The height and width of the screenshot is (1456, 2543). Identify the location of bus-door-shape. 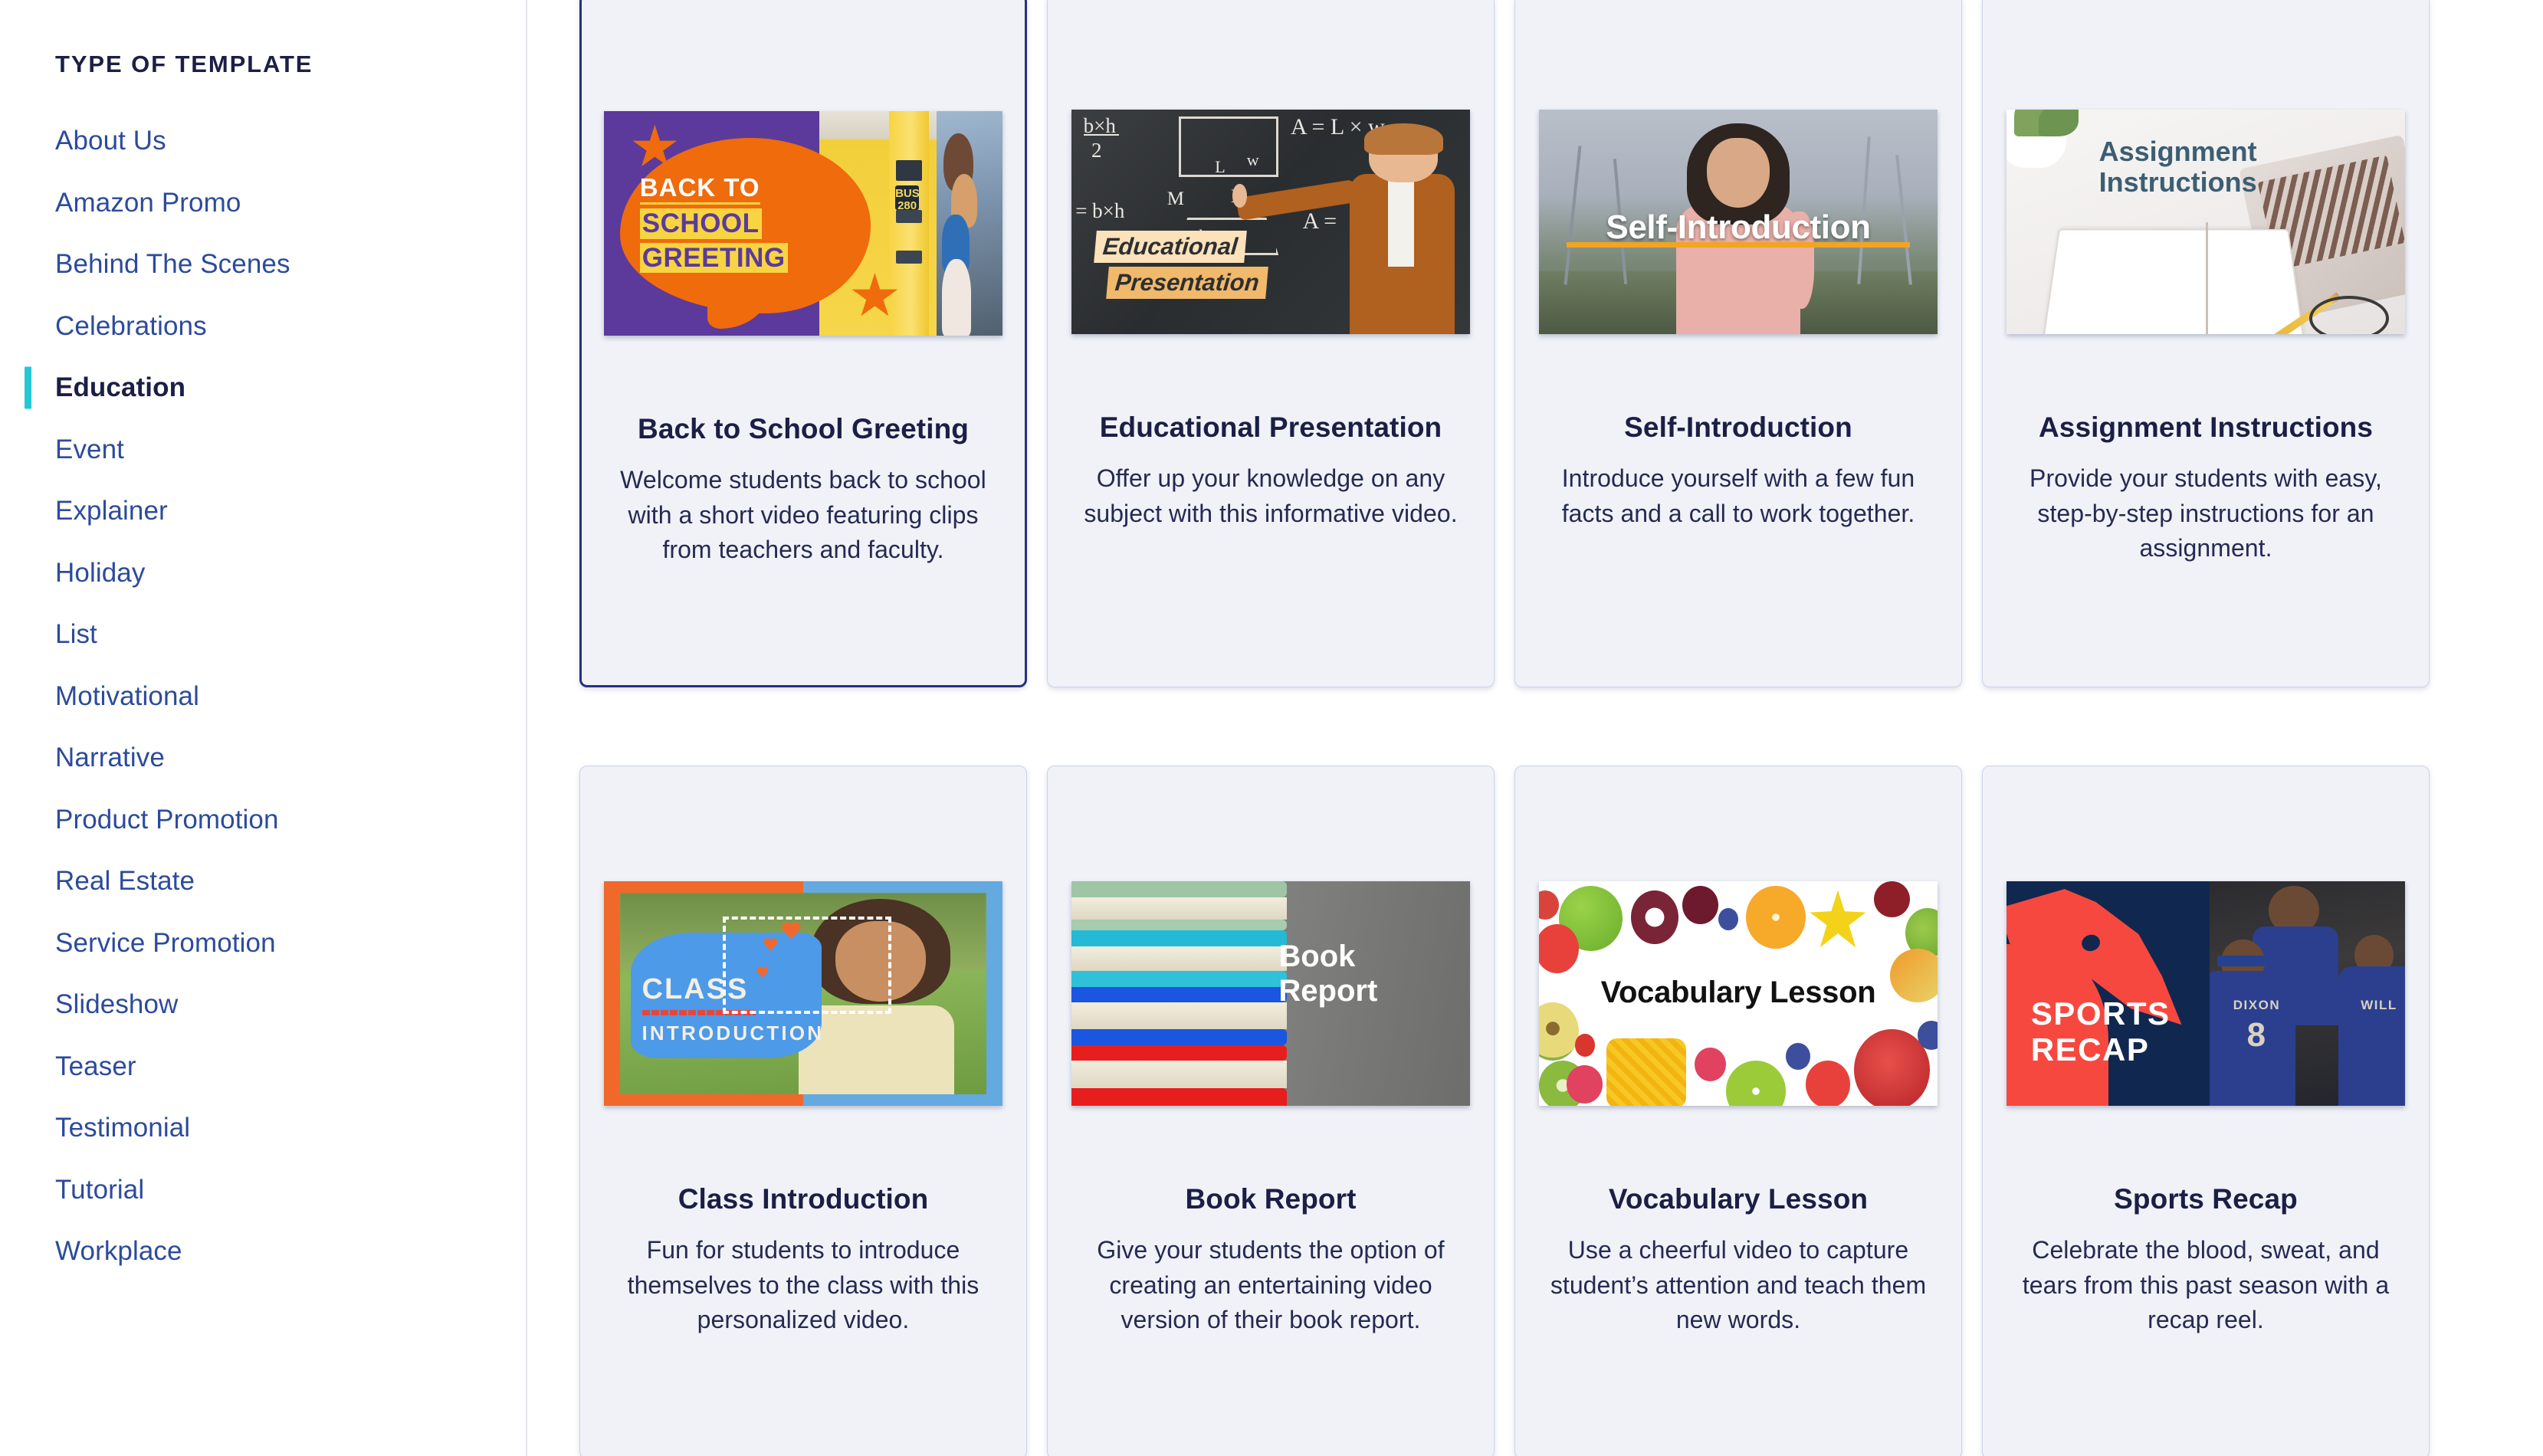
(909, 223).